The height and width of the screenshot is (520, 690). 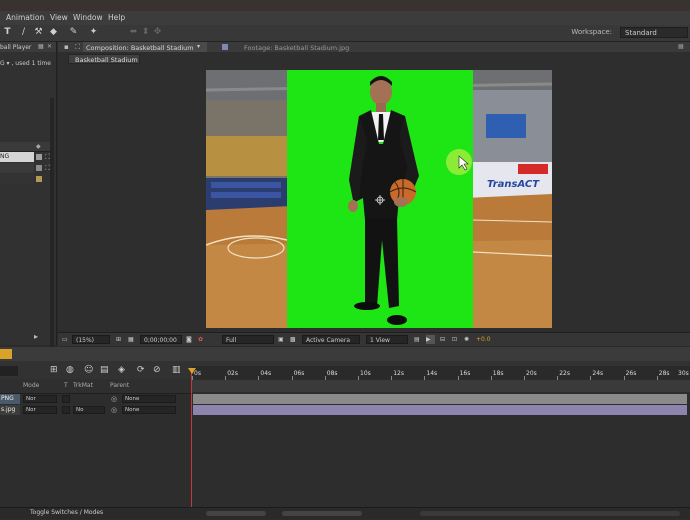 I want to click on exposure-value: +0.0, so click(x=483, y=339).